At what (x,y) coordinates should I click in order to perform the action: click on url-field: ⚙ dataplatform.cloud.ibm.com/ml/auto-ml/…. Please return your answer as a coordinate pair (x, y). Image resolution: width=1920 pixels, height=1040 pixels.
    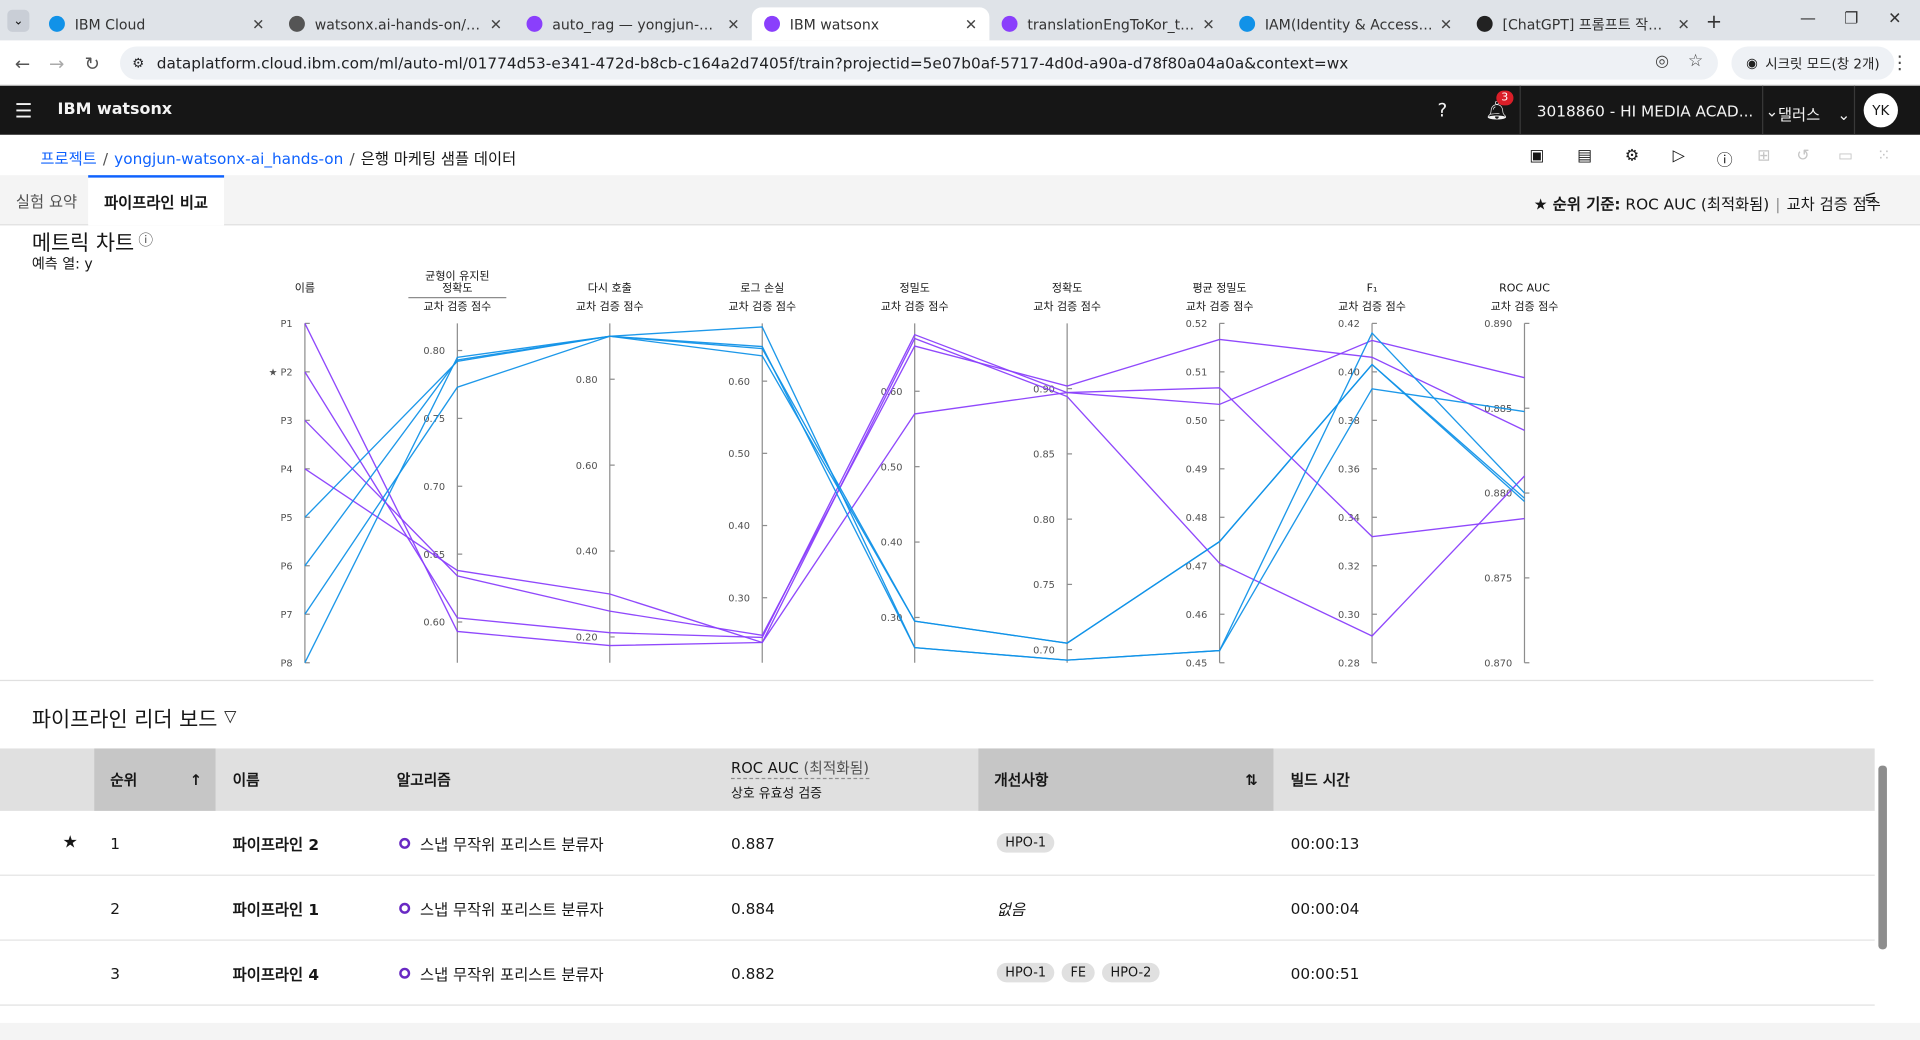
    Looking at the image, I should click on (919, 63).